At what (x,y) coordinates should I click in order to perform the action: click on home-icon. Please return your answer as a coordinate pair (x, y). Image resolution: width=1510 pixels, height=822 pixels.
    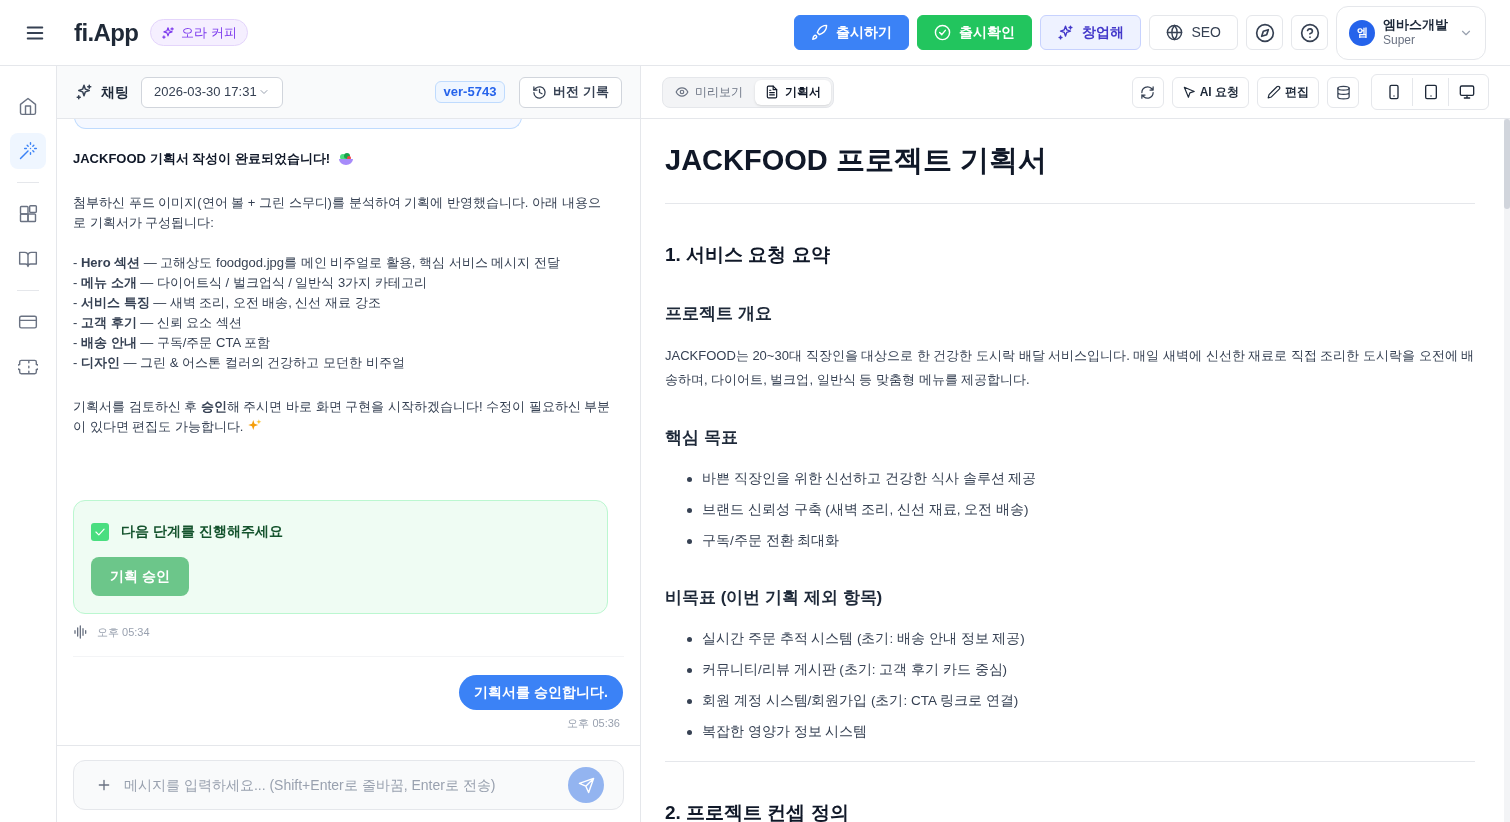
    Looking at the image, I should click on (28, 106).